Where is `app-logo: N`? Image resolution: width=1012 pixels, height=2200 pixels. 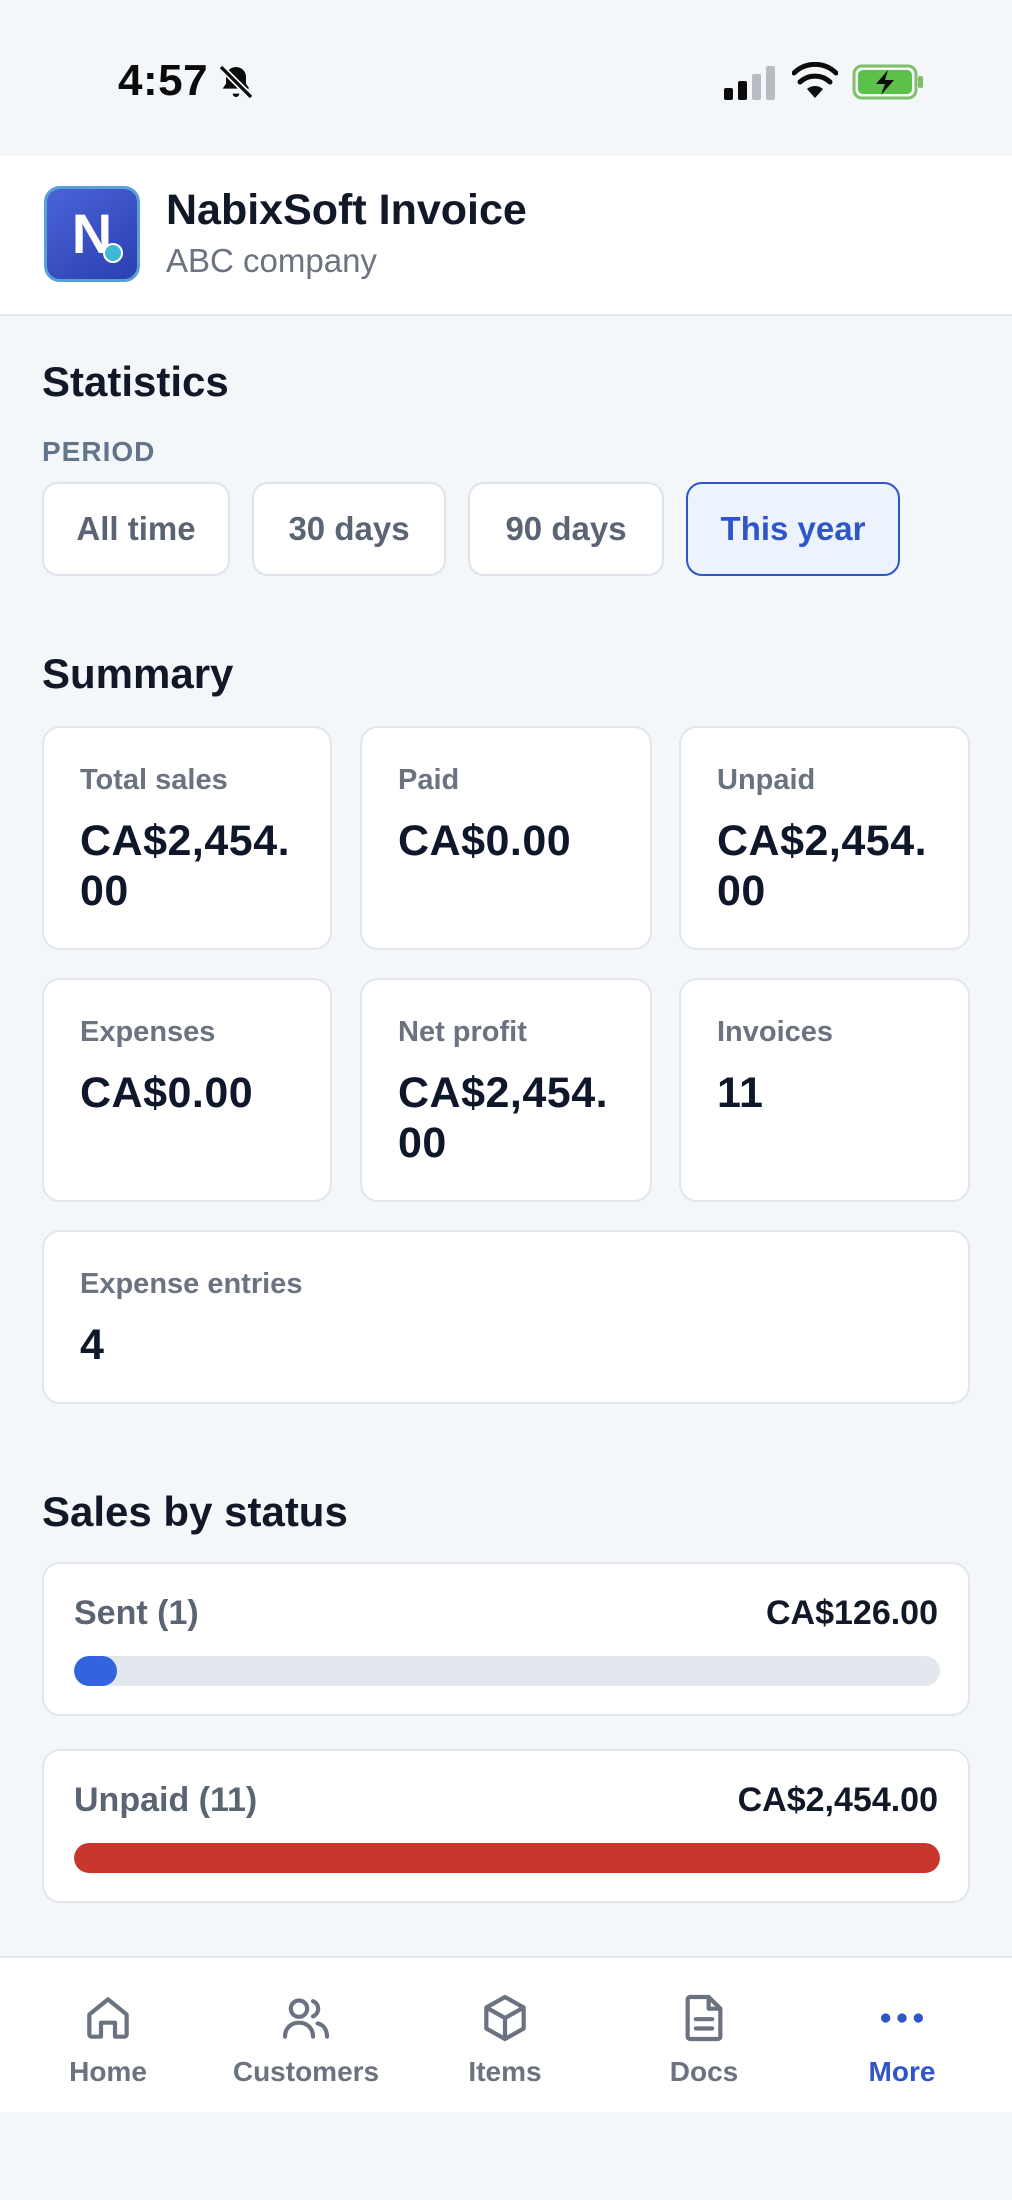
app-logo: N is located at coordinates (92, 234).